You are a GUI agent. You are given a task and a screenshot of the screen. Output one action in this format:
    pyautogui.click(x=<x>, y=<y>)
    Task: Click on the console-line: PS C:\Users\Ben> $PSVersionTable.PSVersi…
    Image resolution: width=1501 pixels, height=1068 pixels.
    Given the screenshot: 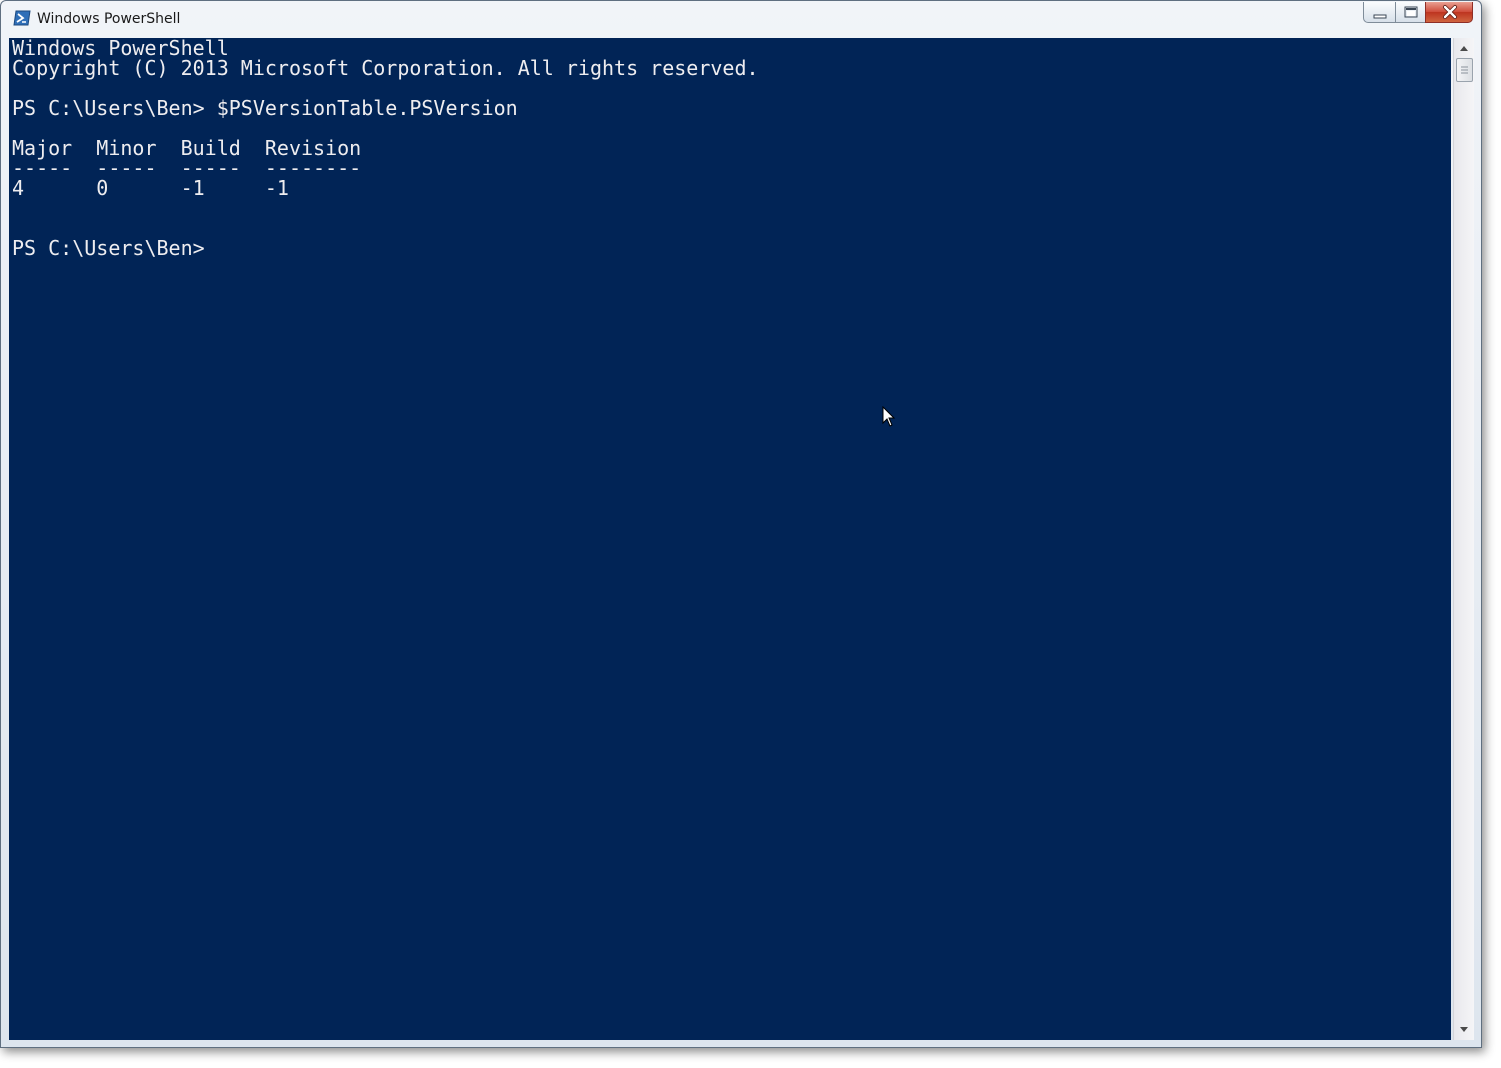 What is the action you would take?
    pyautogui.click(x=265, y=108)
    